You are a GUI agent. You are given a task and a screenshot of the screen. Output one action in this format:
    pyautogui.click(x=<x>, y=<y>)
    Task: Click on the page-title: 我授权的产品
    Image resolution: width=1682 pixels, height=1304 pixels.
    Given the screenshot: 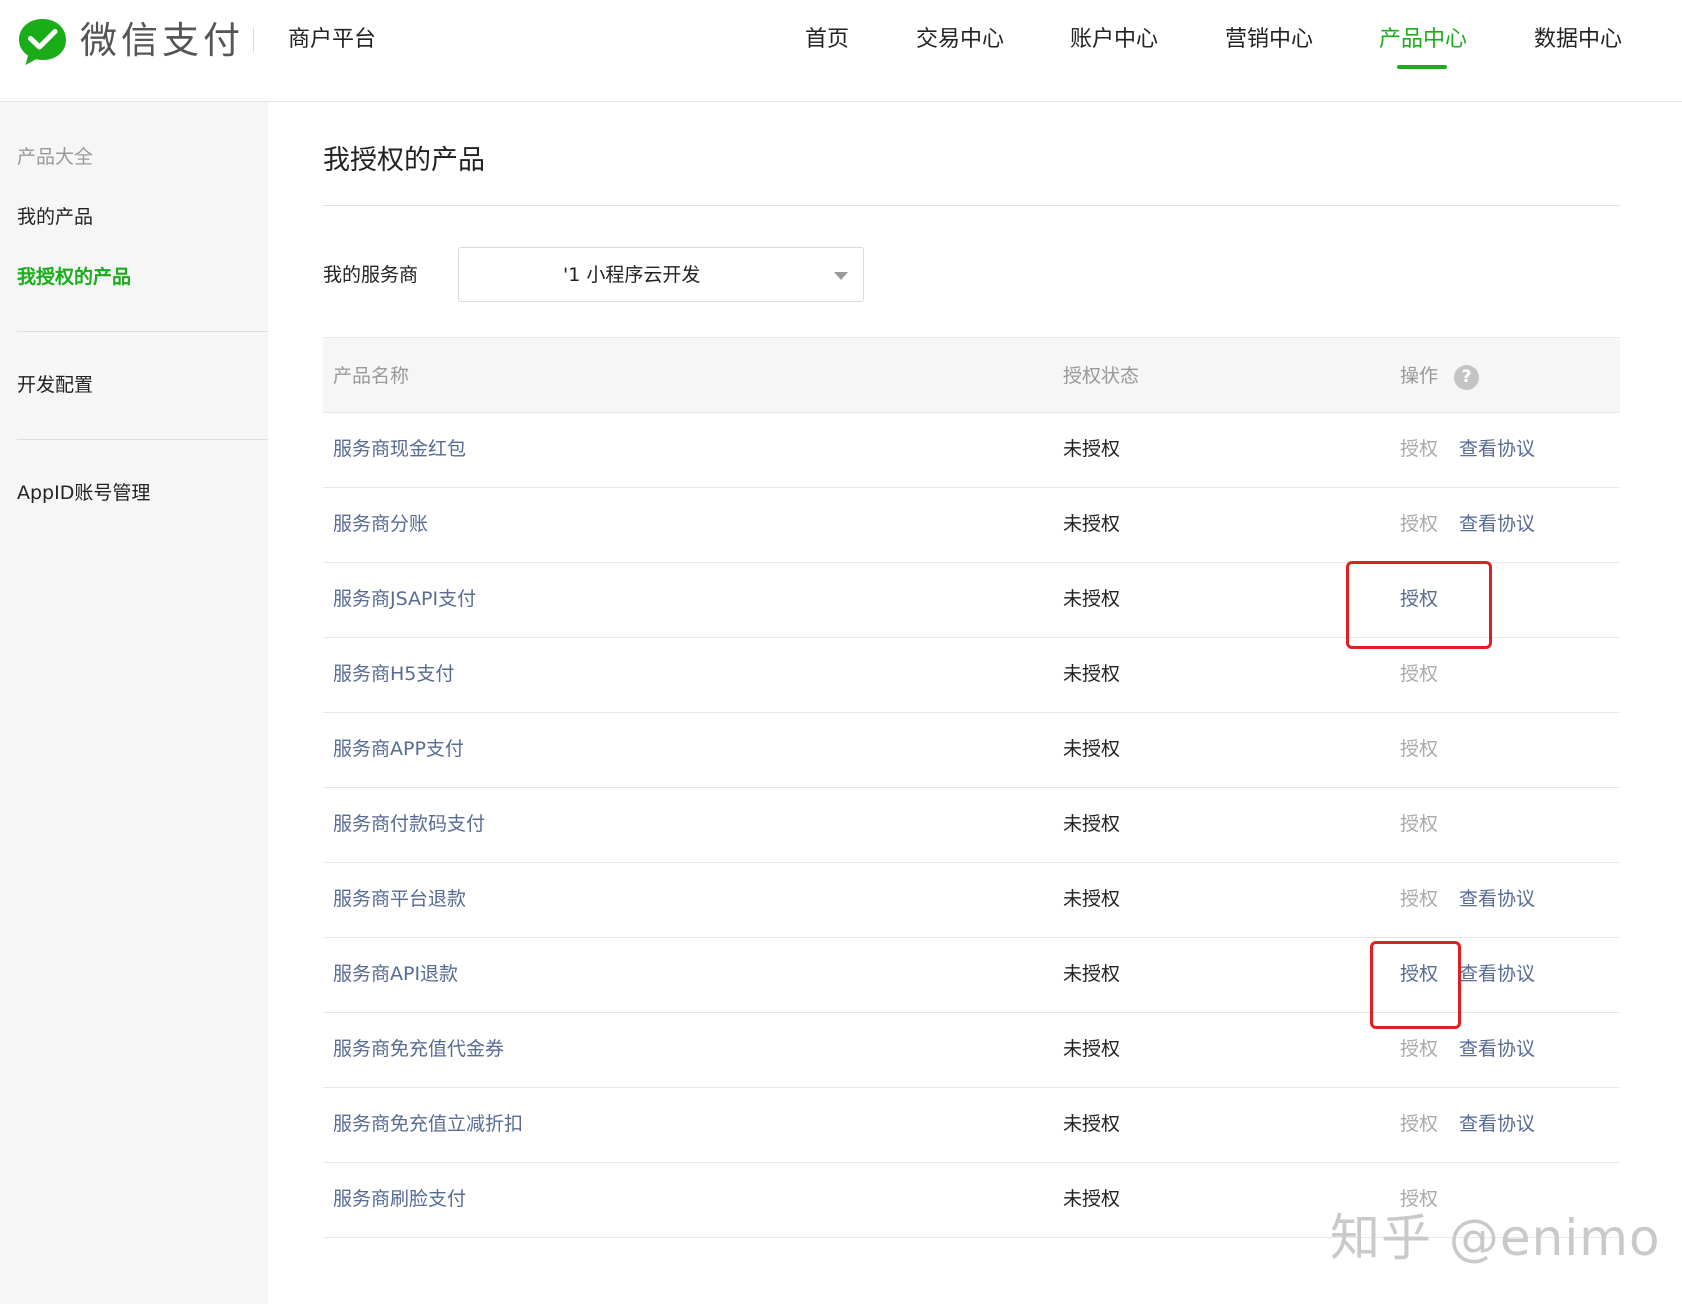 What is the action you would take?
    pyautogui.click(x=404, y=160)
    